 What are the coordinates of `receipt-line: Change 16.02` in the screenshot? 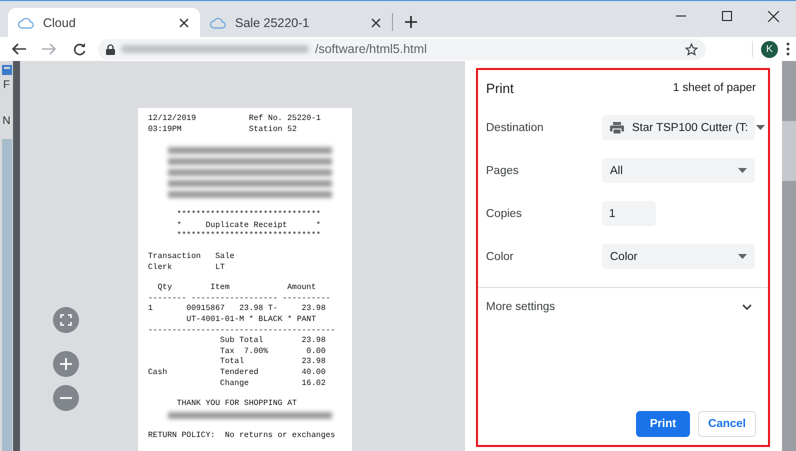 It's located at (273, 384).